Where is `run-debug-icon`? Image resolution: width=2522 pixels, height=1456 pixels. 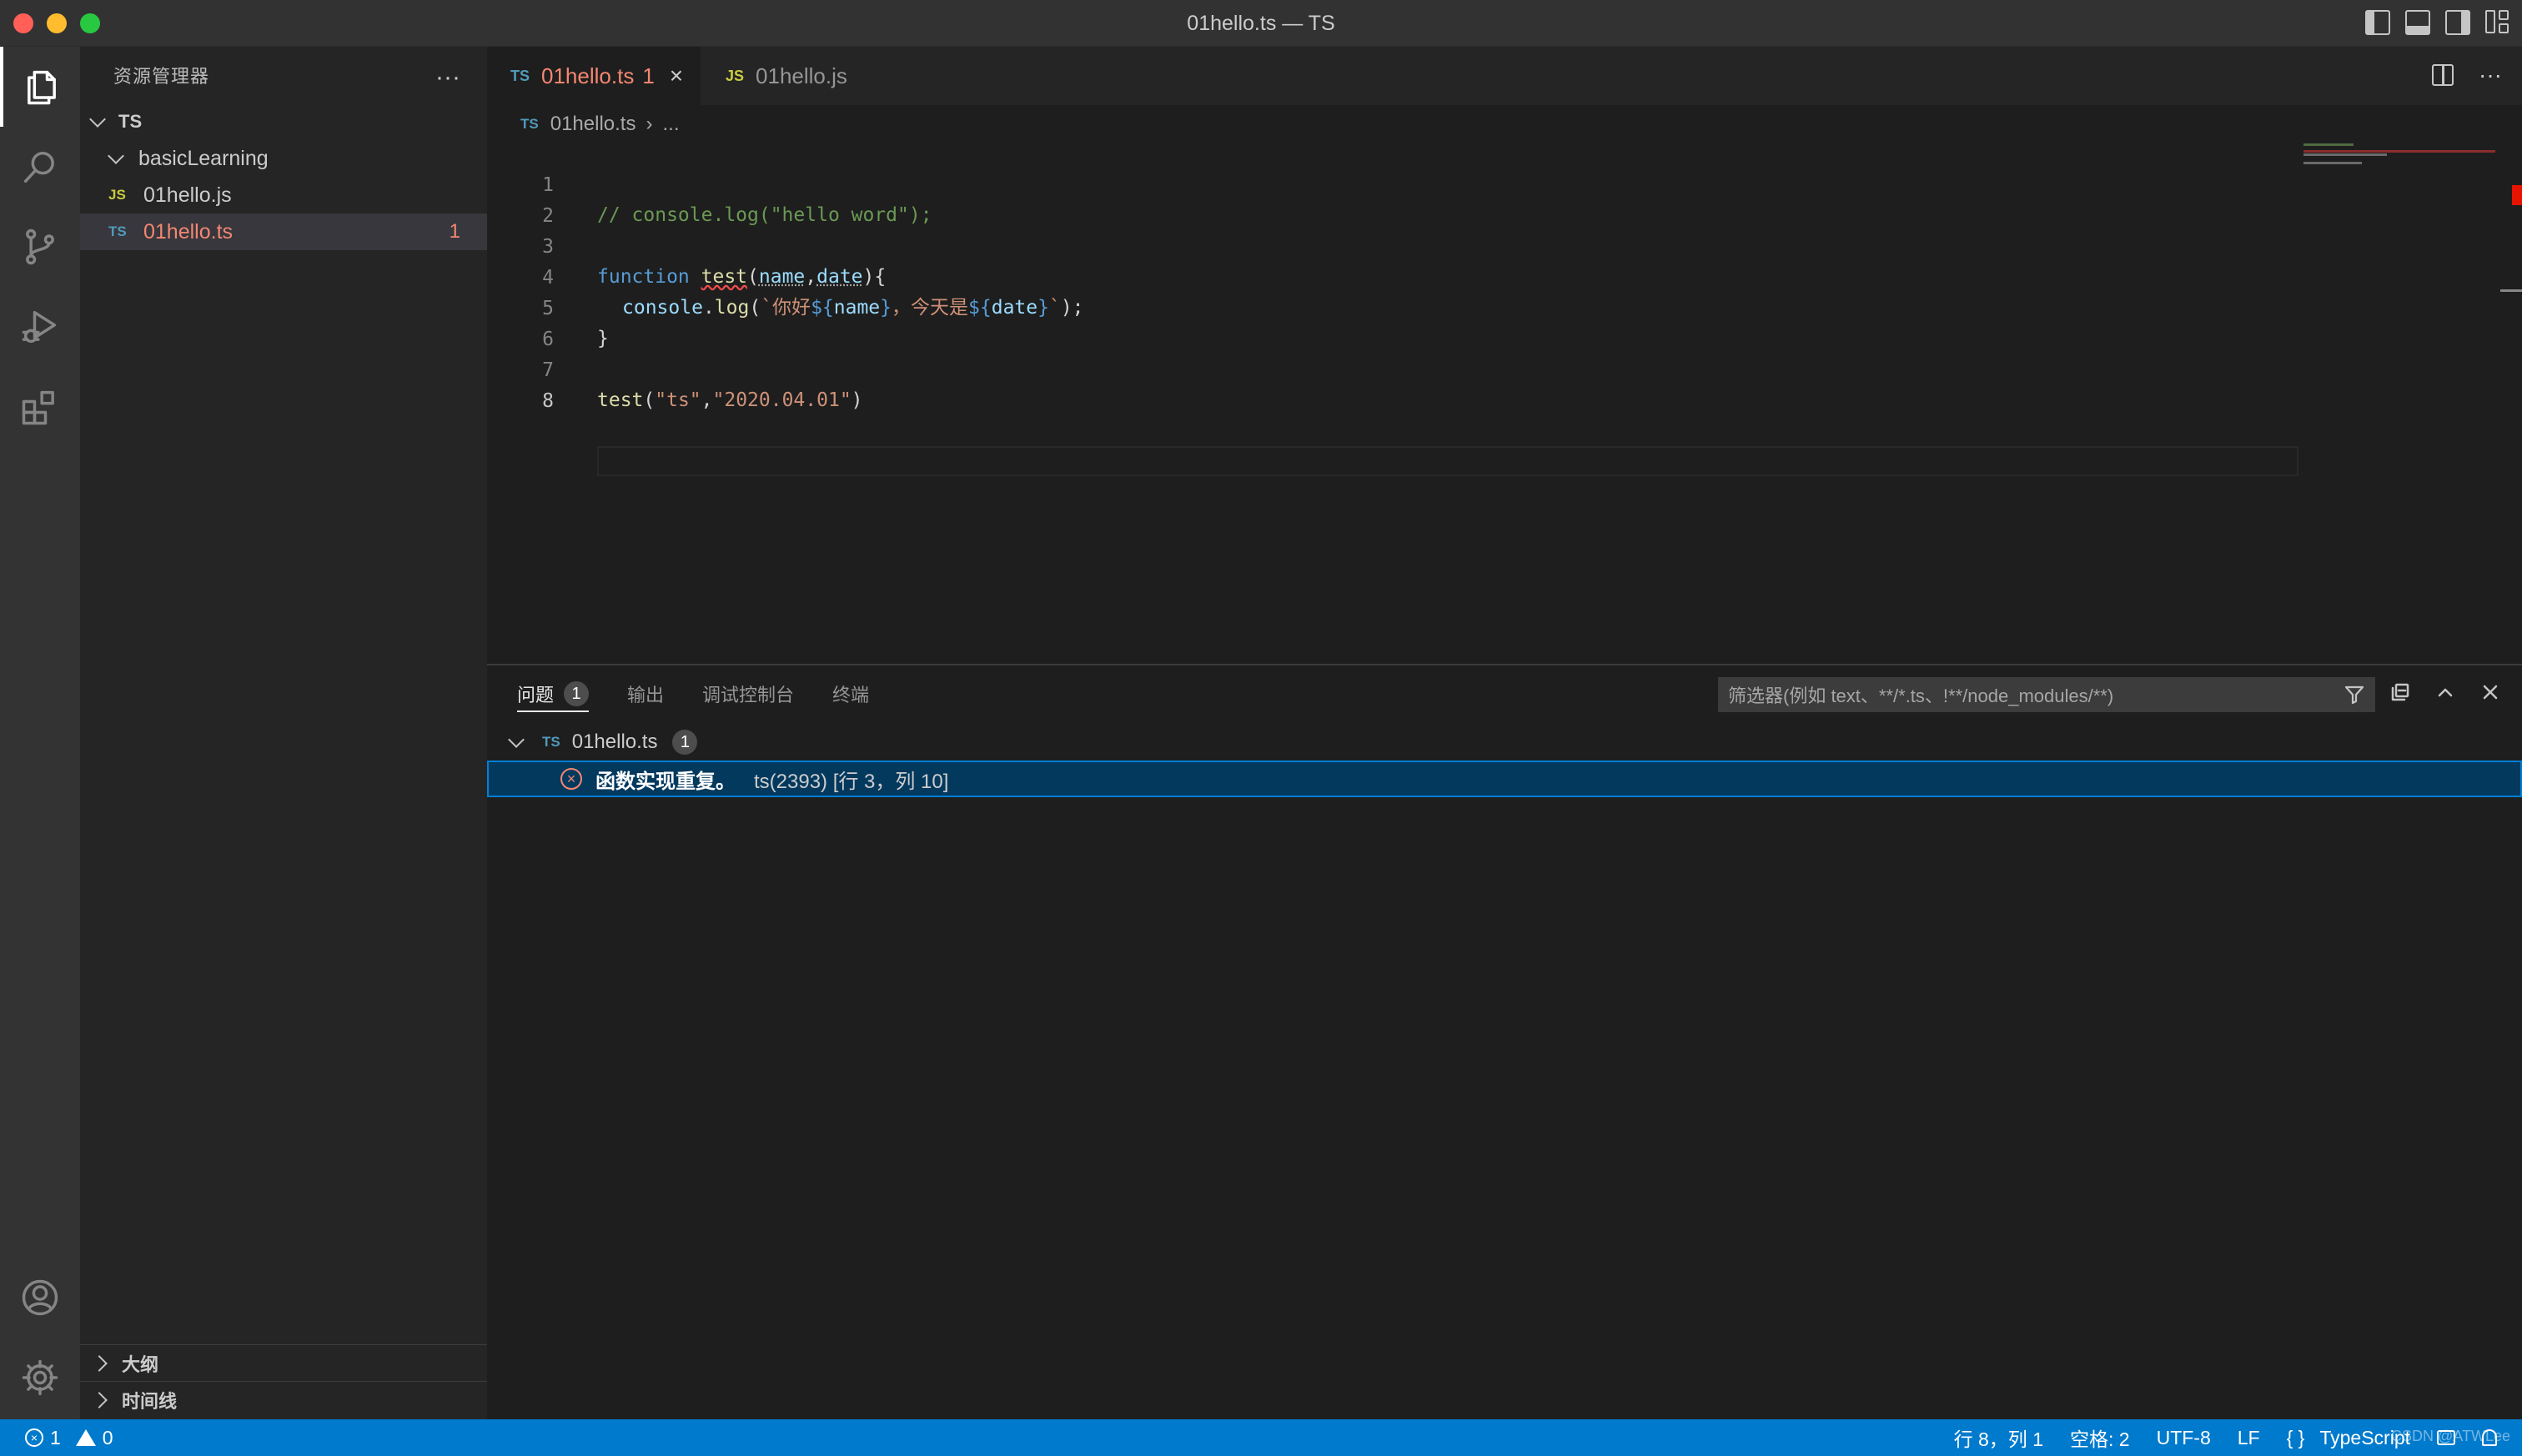 run-debug-icon is located at coordinates (40, 327).